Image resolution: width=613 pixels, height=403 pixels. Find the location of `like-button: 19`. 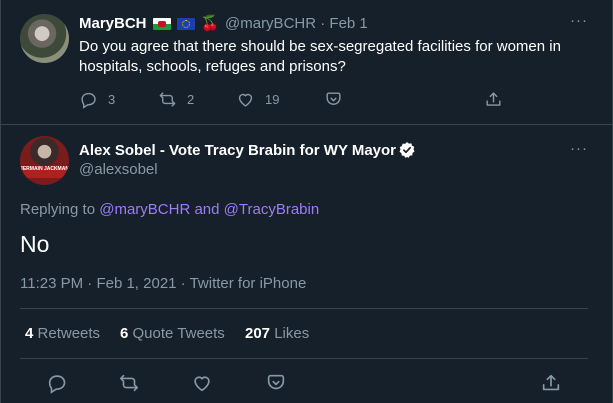

like-button: 19 is located at coordinates (257, 99).